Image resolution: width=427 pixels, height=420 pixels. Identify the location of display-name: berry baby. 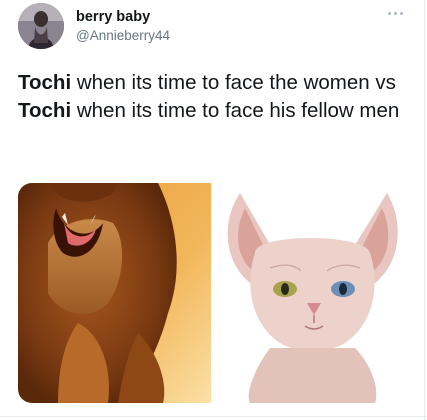
(113, 17).